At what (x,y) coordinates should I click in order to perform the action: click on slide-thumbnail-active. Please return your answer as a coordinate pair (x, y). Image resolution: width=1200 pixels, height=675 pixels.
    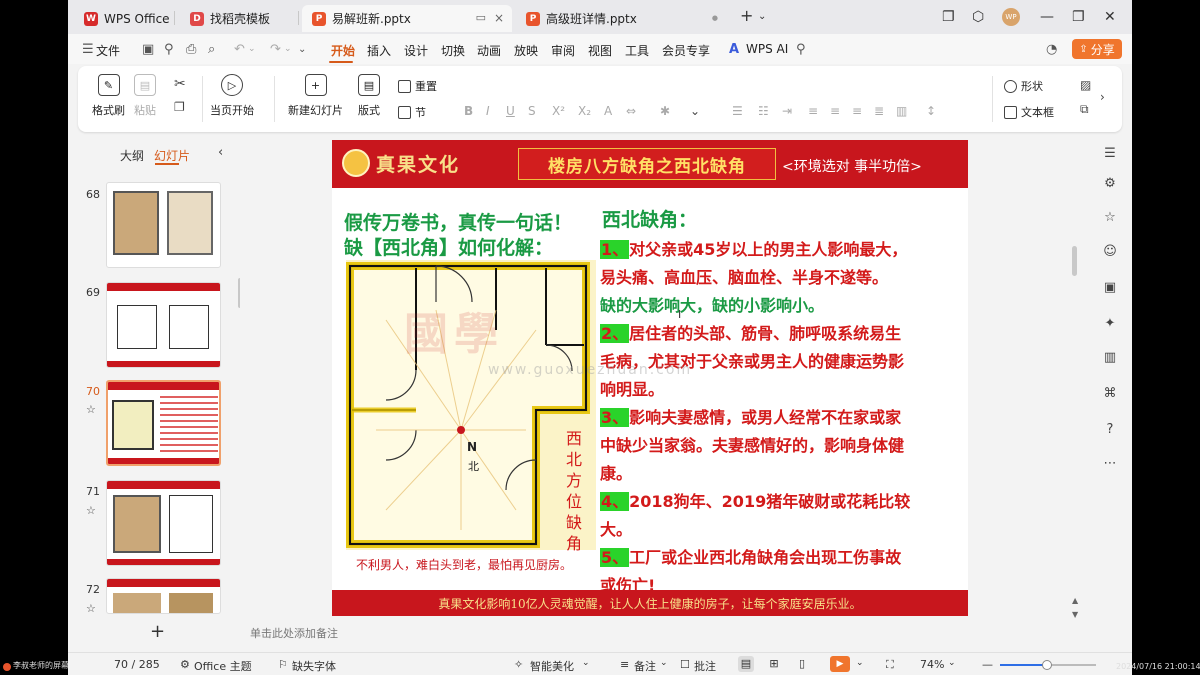
    Looking at the image, I should click on (163, 423).